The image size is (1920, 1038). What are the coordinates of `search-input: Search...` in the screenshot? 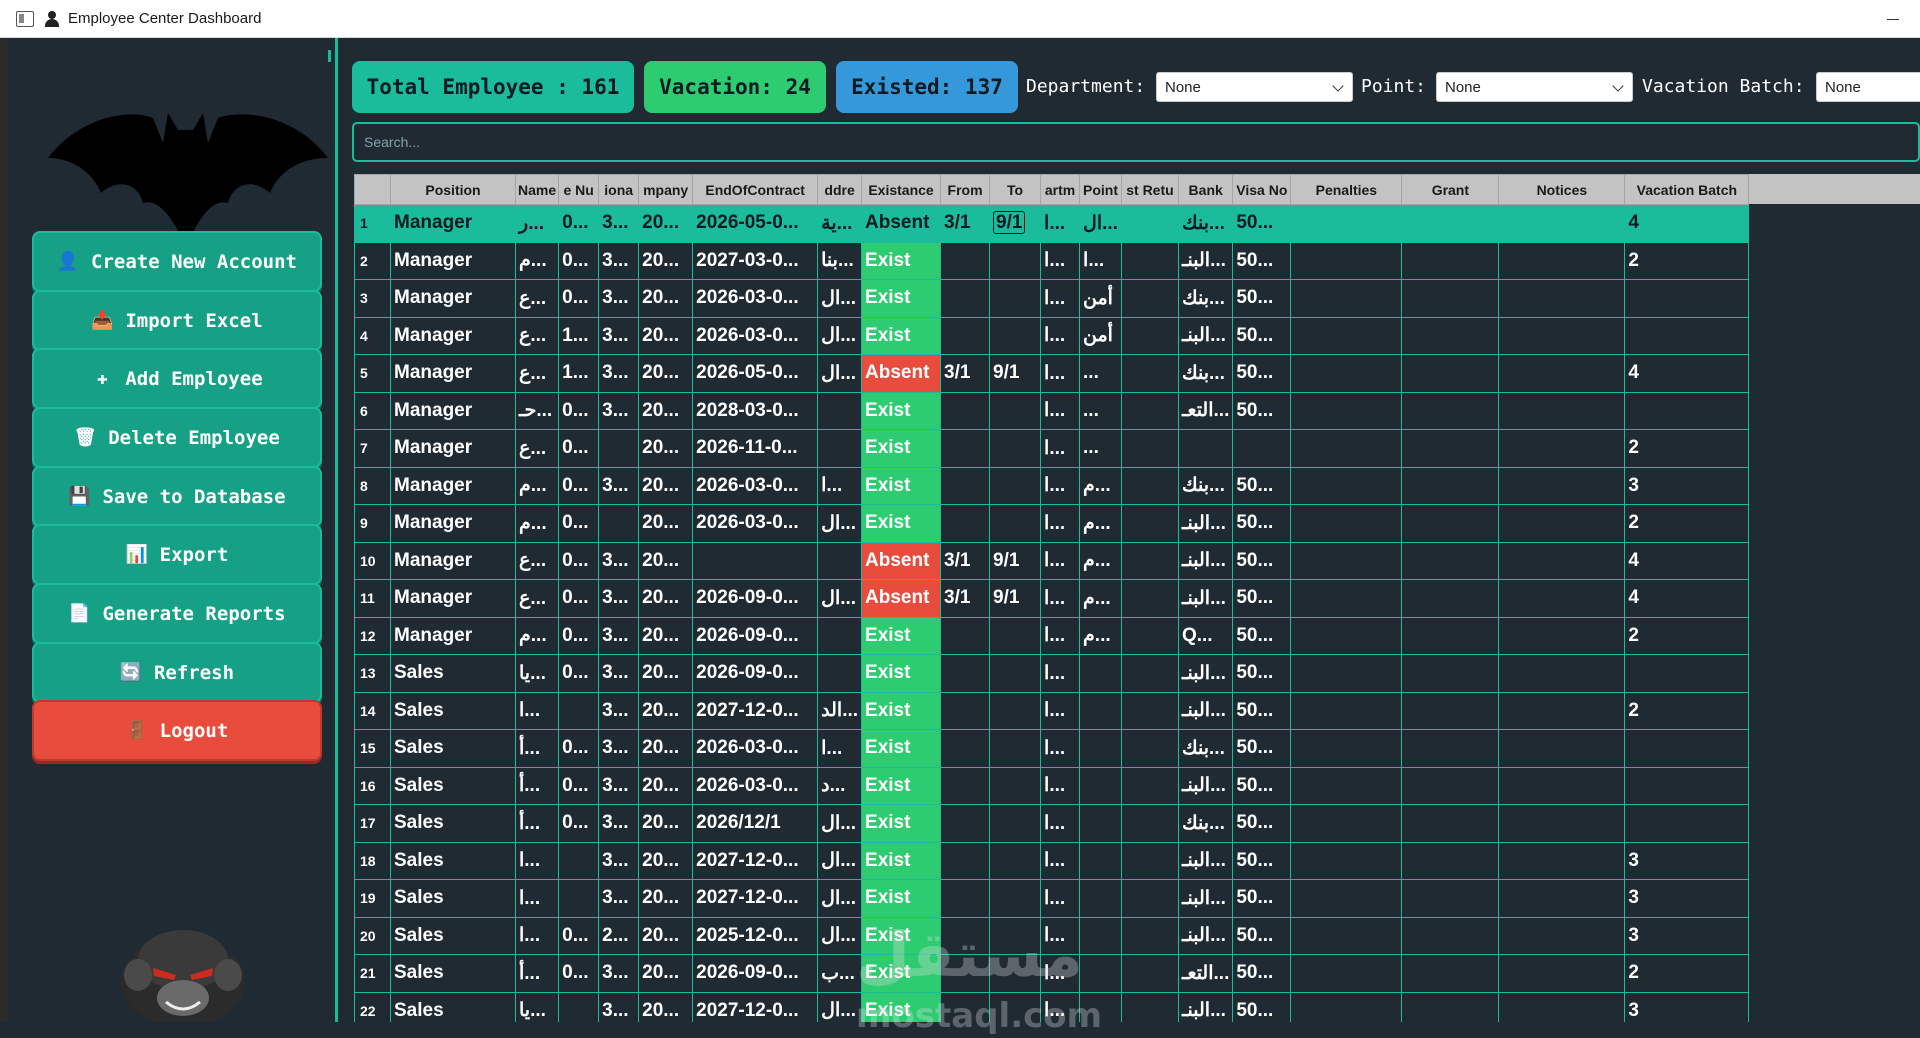 It's located at (1136, 142).